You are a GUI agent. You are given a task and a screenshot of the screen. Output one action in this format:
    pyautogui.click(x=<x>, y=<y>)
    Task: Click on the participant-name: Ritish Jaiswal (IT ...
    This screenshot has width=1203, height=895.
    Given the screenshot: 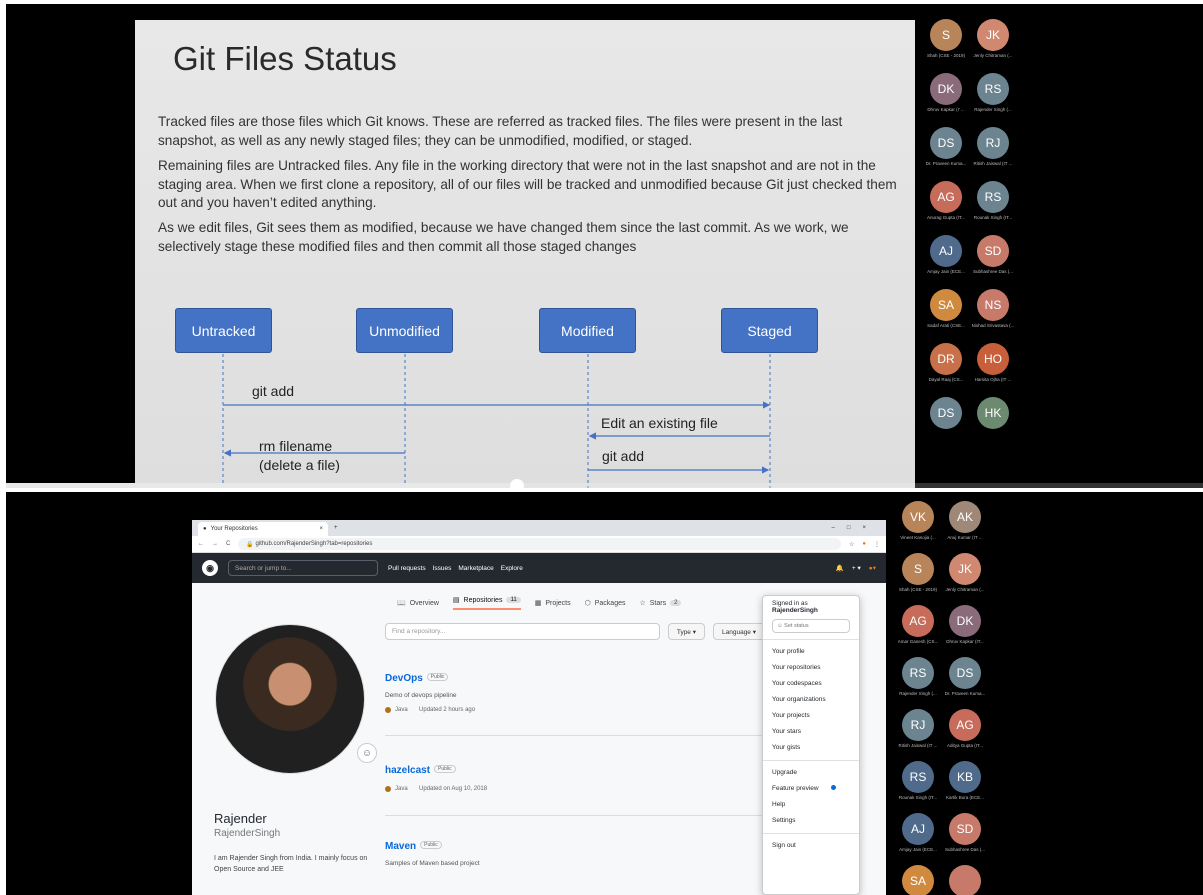 What is the action you would take?
    pyautogui.click(x=918, y=745)
    